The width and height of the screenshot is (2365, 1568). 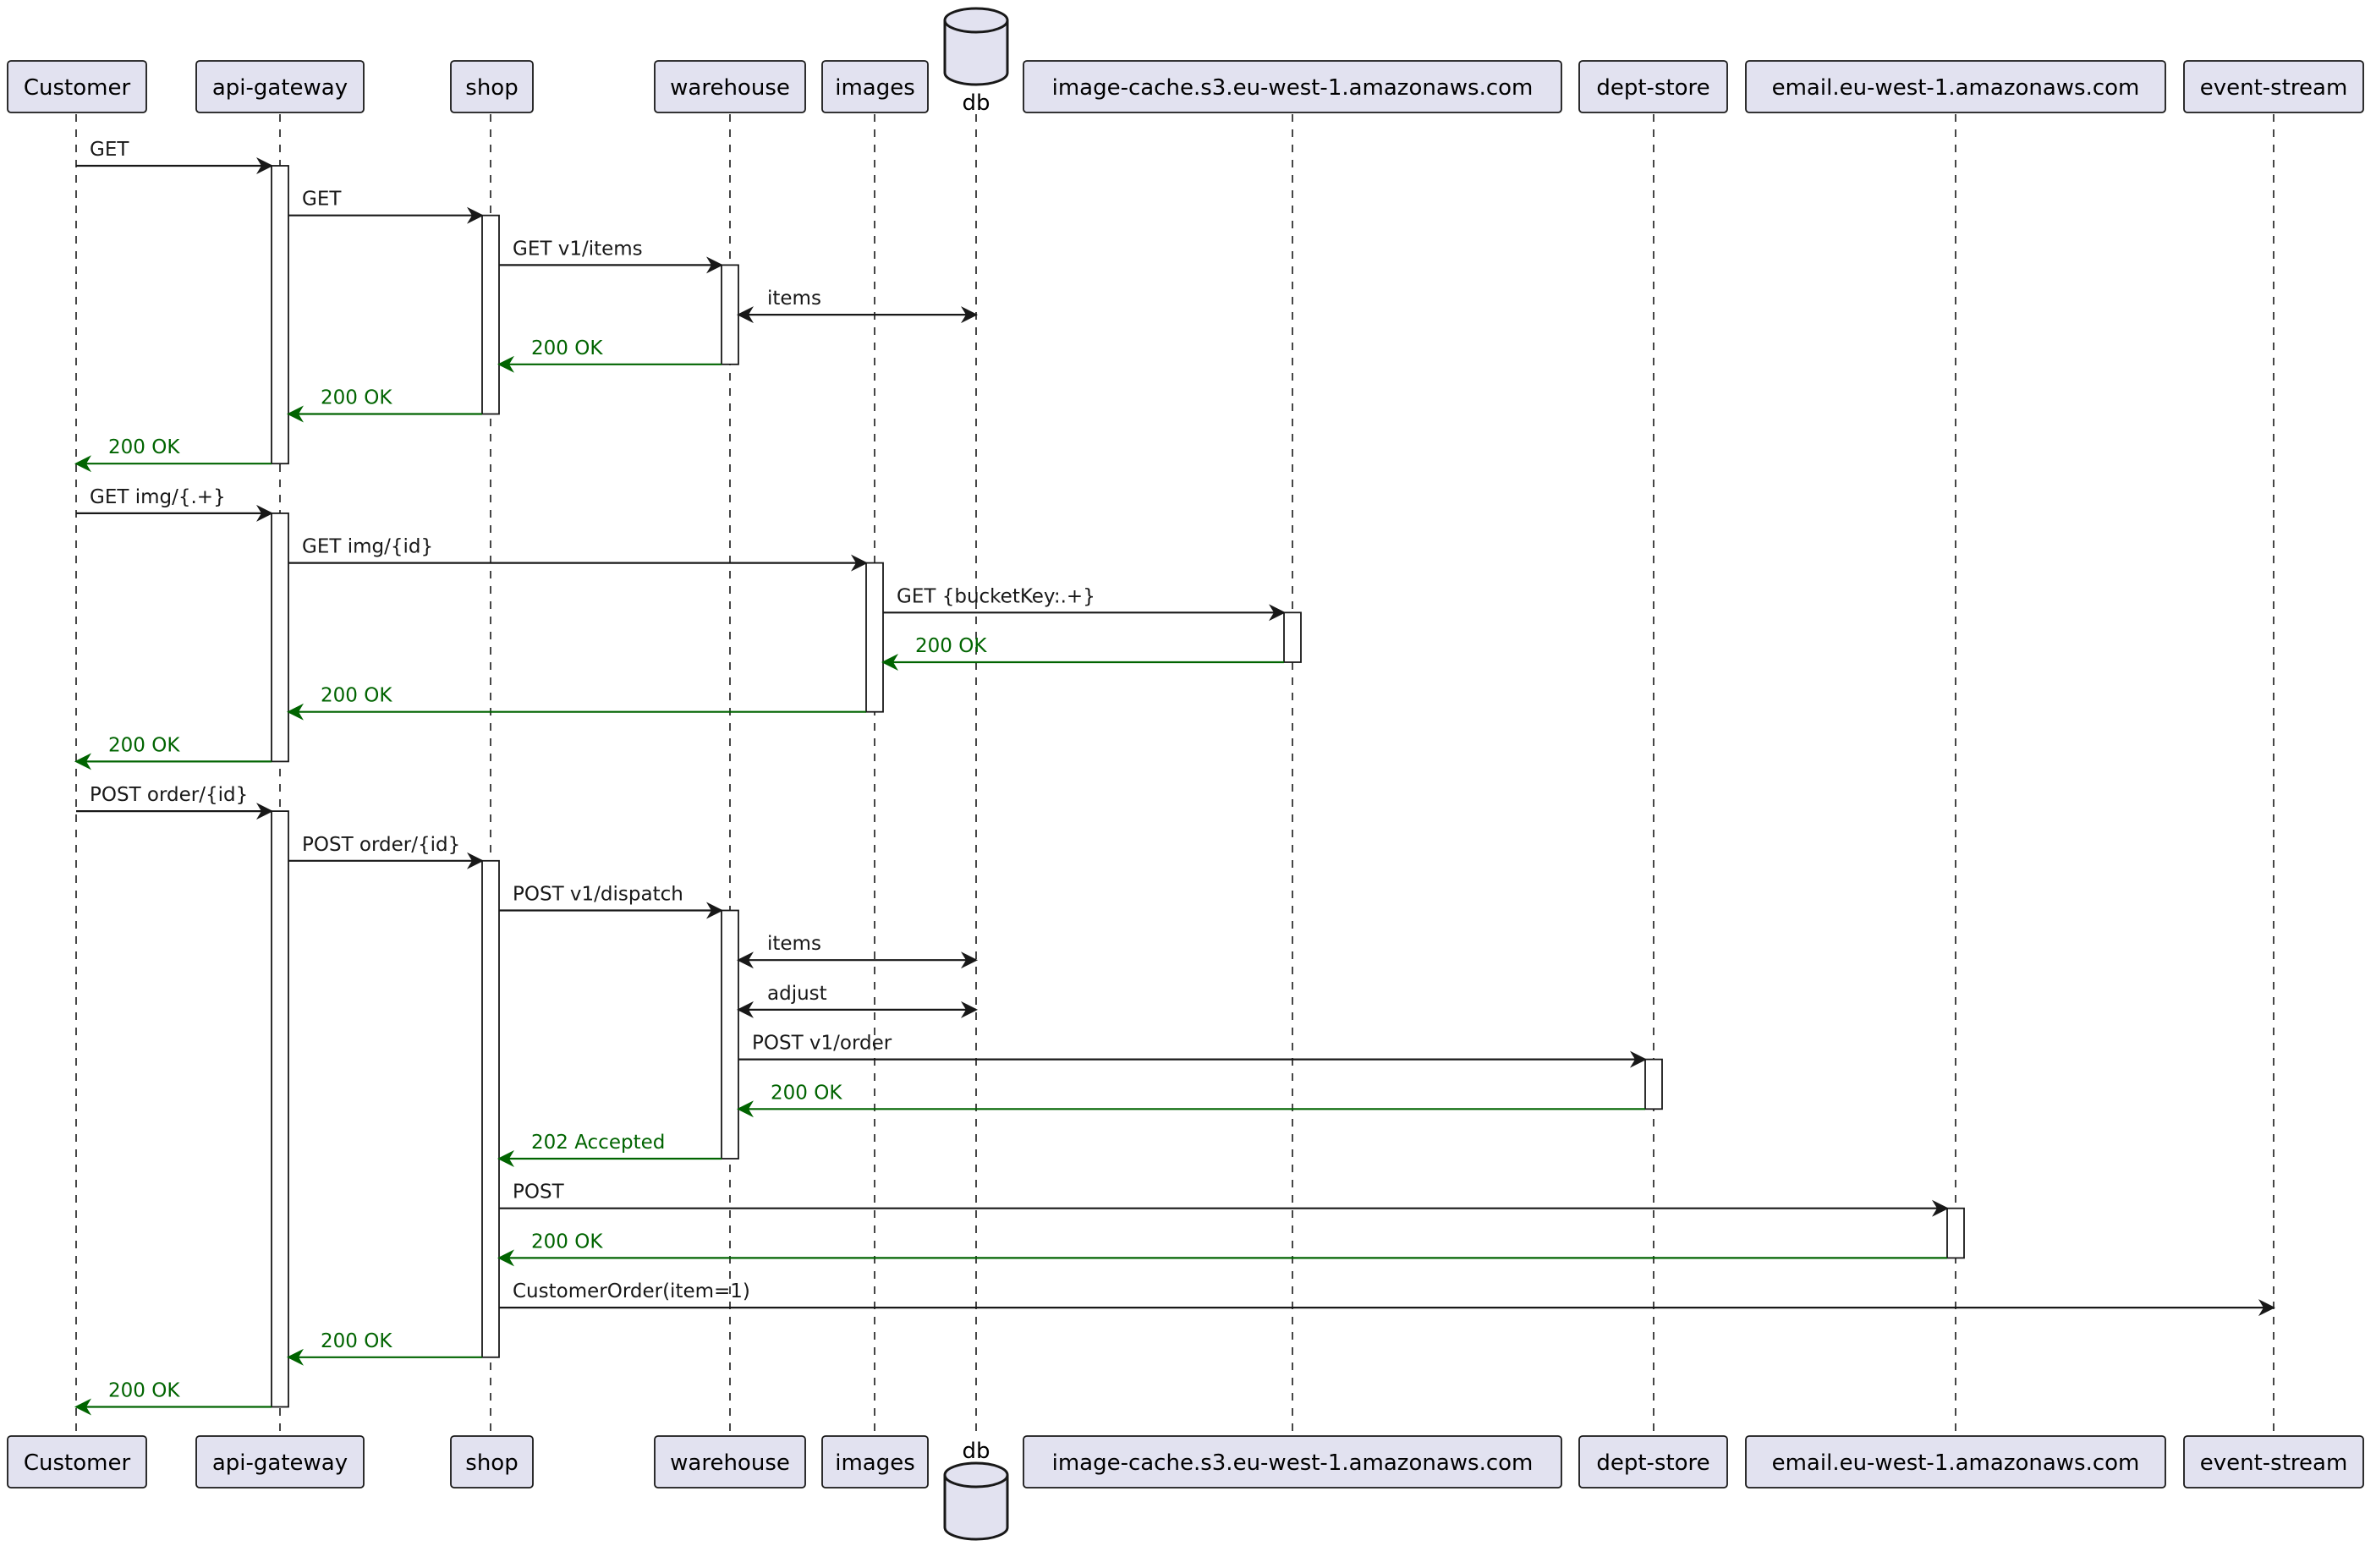 I want to click on message-request: CustomerOrder(item=1), so click(x=1387, y=1298).